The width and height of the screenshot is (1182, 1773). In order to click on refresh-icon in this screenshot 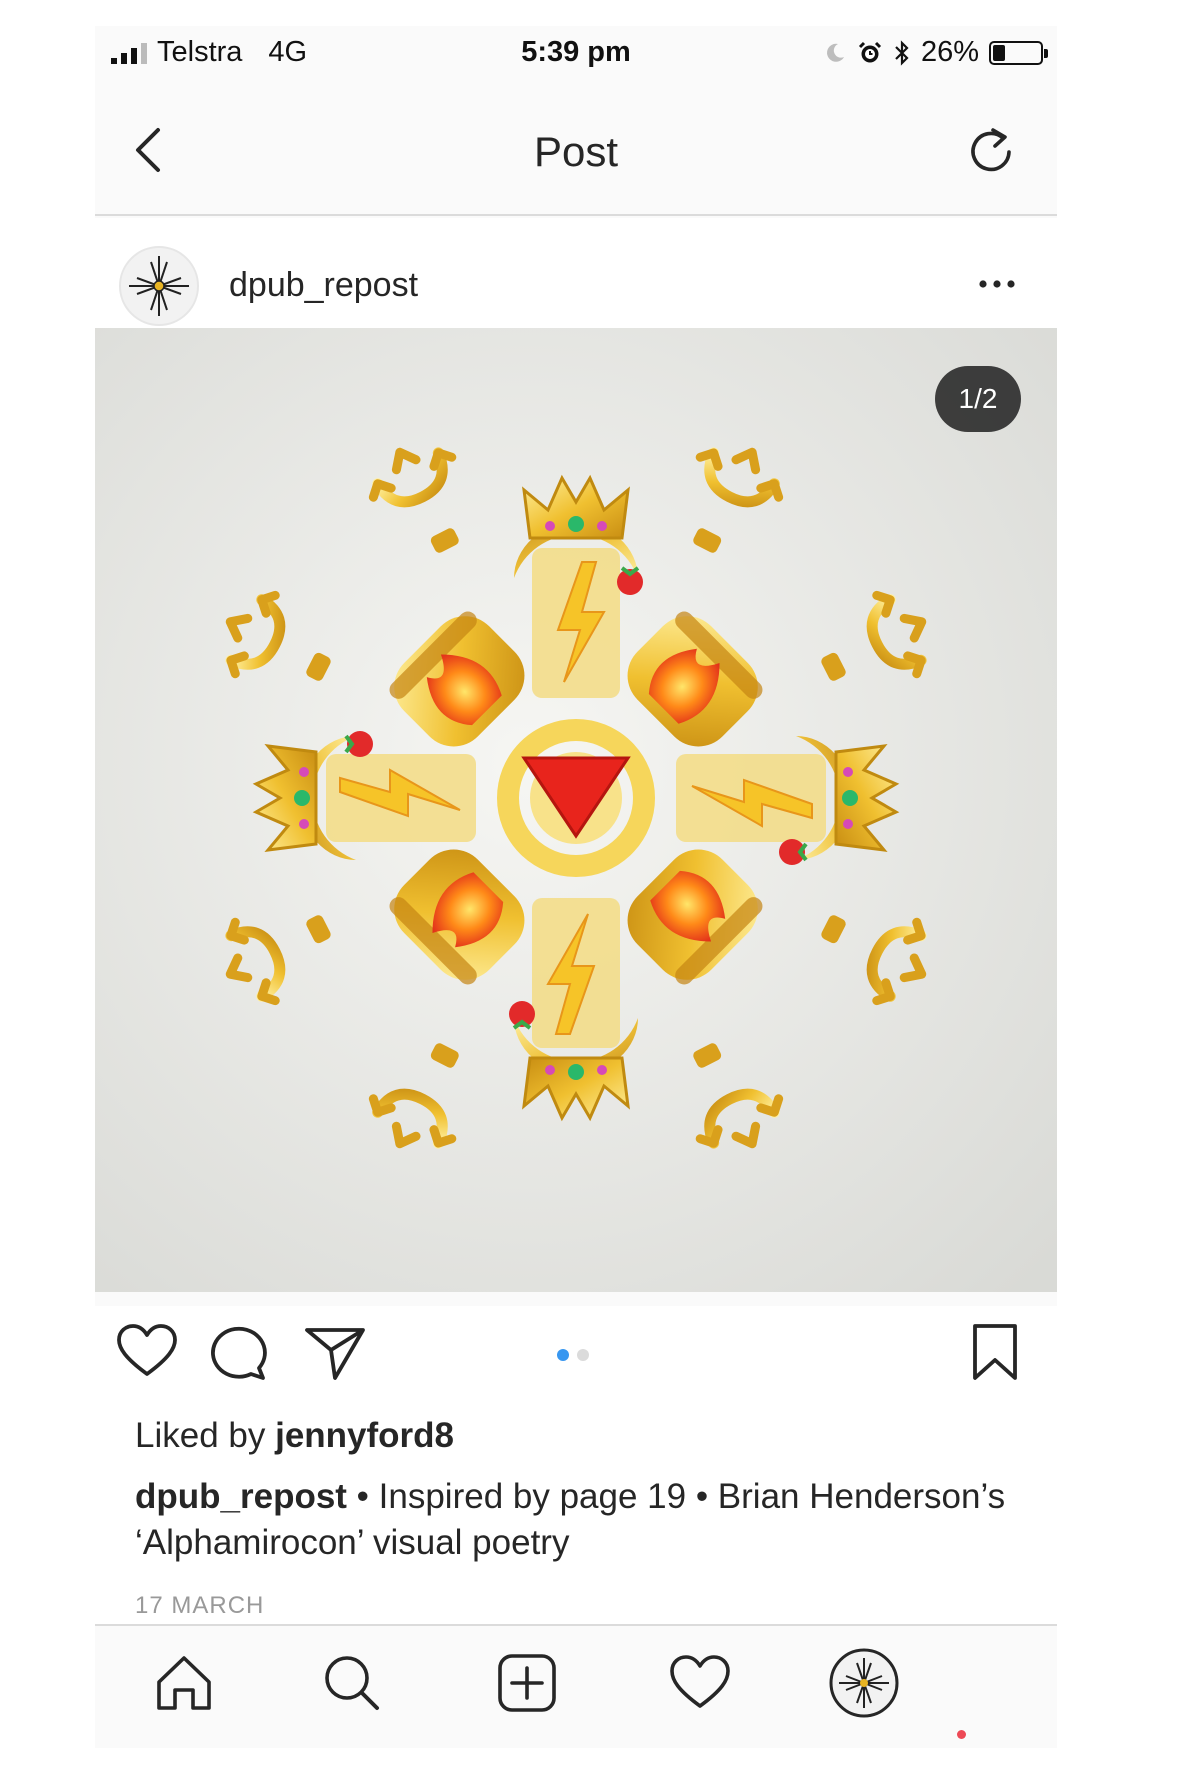, I will do `click(991, 152)`.